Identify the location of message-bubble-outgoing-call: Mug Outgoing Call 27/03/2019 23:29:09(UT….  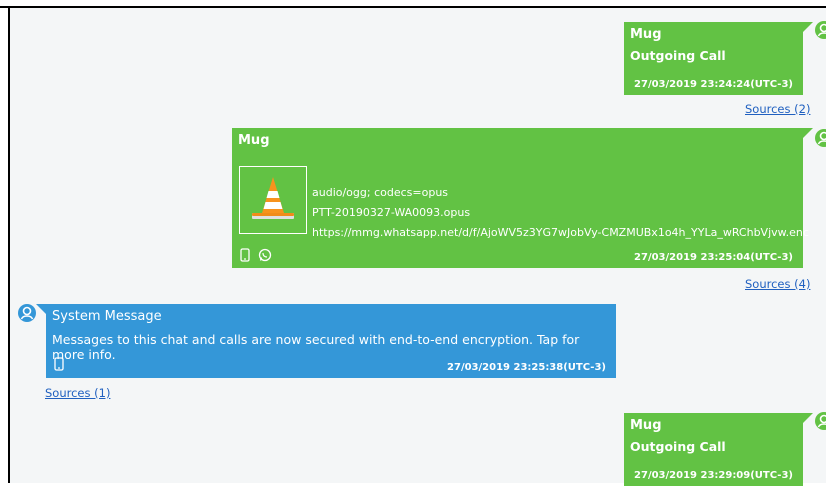
(713, 449).